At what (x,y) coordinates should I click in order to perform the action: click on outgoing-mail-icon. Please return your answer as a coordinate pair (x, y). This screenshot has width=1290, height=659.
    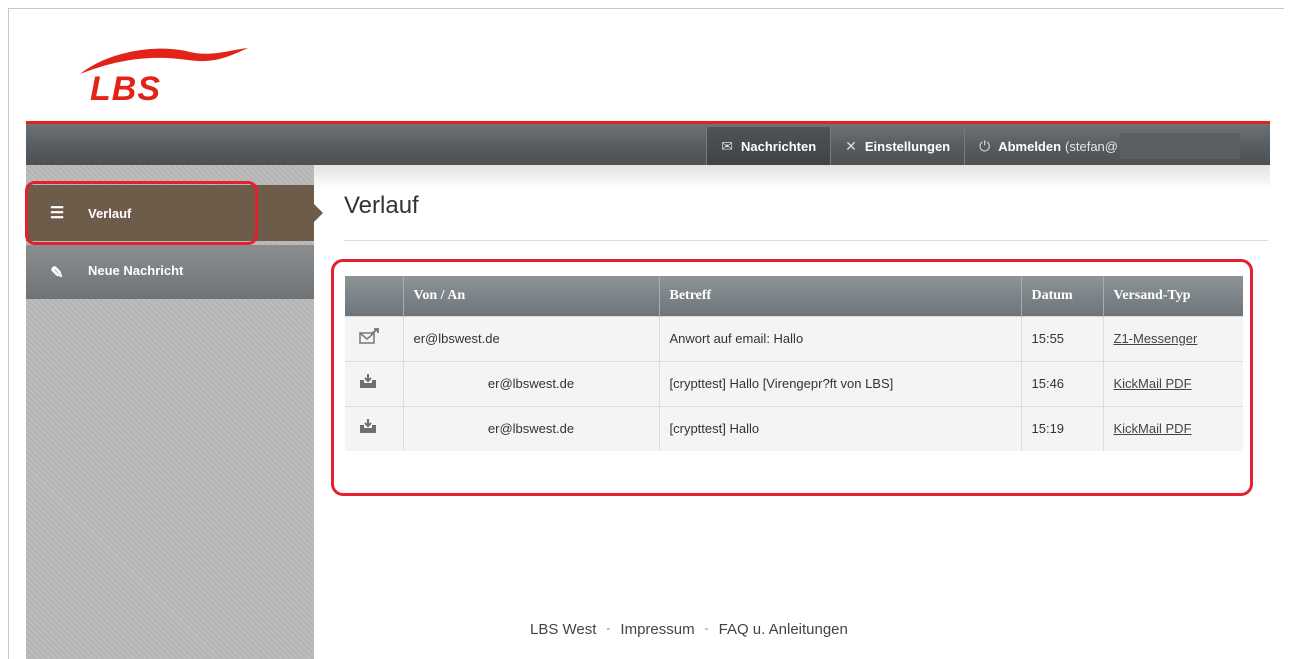
    Looking at the image, I should click on (374, 338).